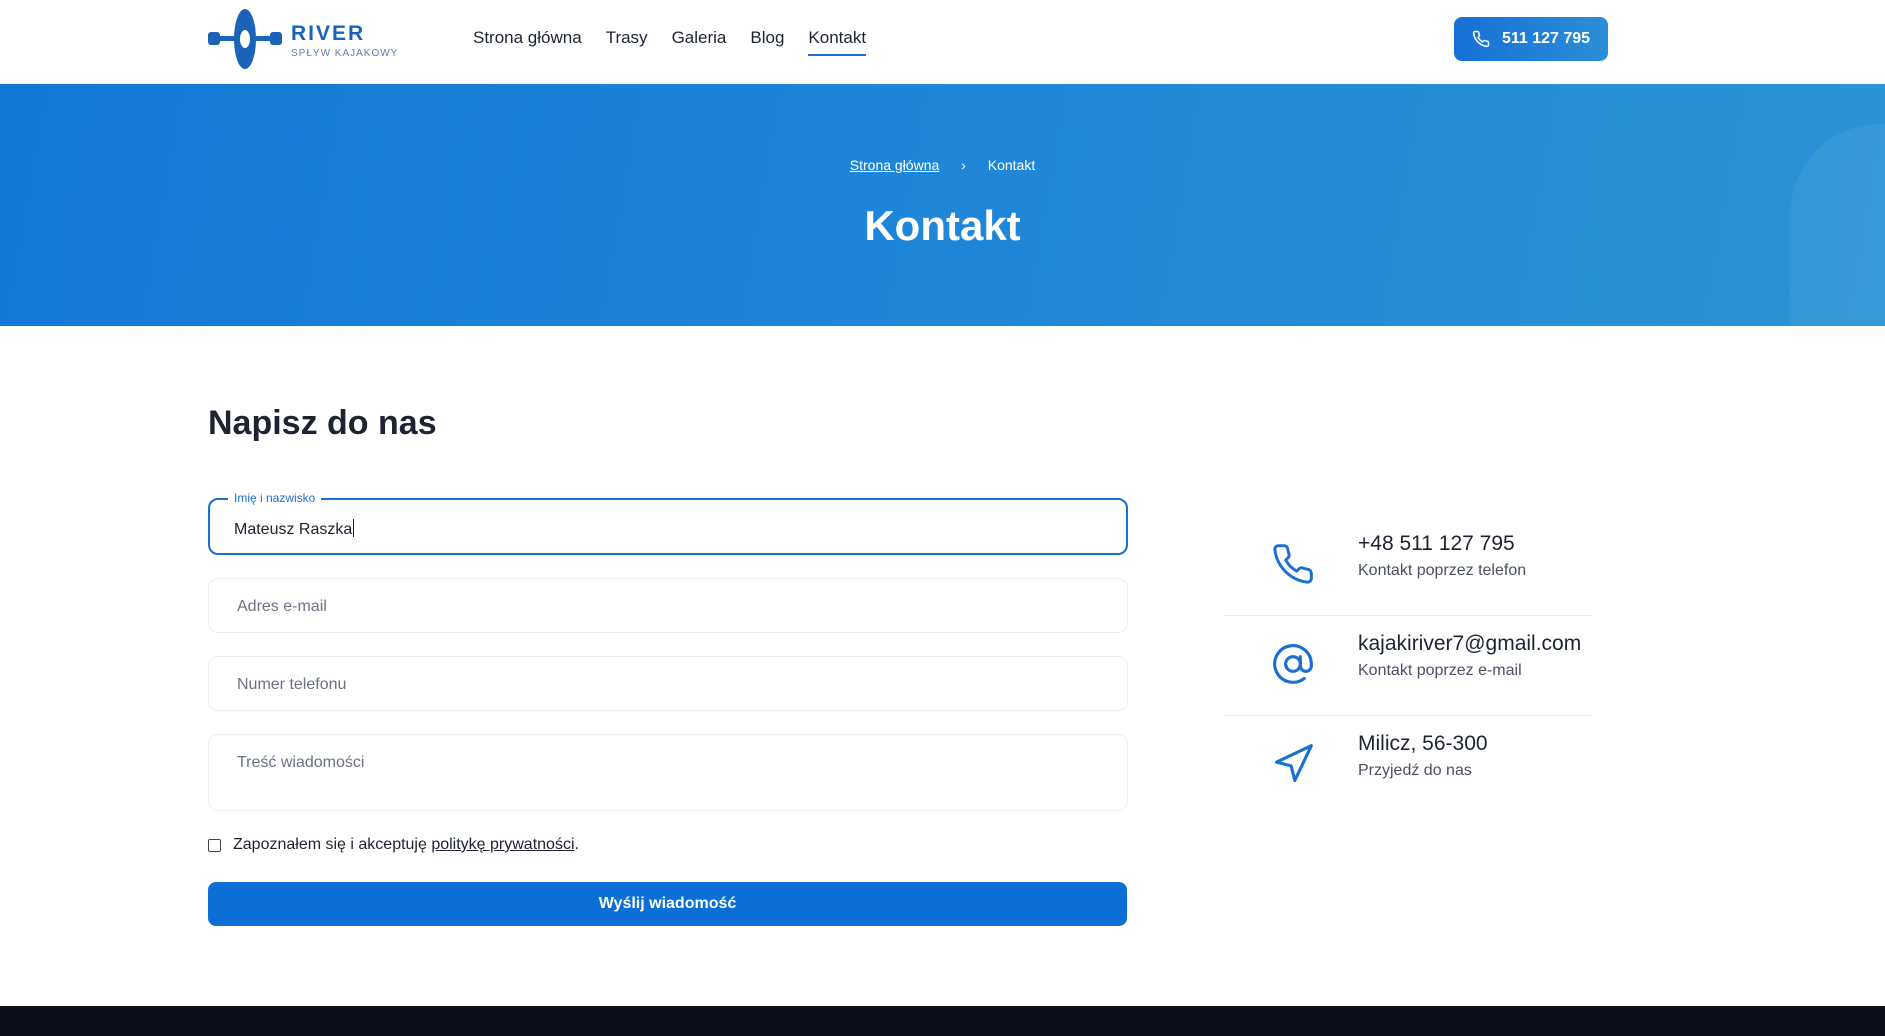  What do you see at coordinates (837, 42) in the screenshot?
I see `nav-contact: Kontakt` at bounding box center [837, 42].